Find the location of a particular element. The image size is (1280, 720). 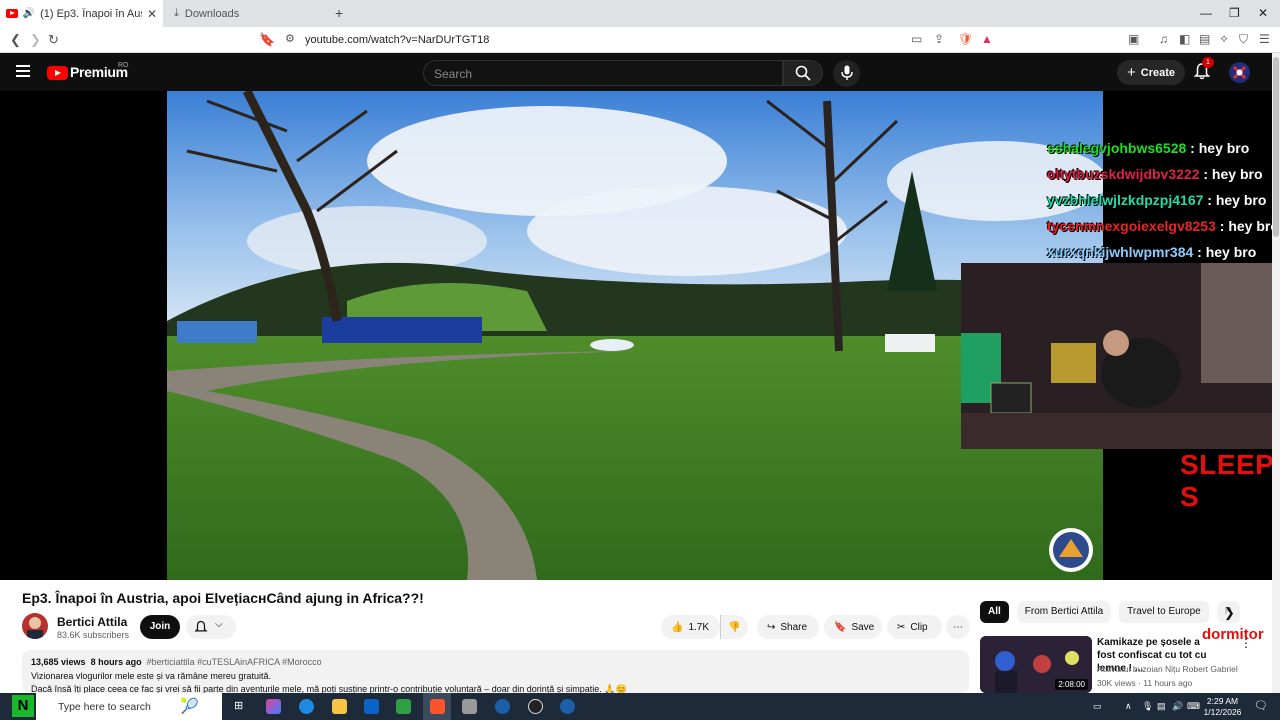

tab-downloads: ⤓ Downloads is located at coordinates (248, 13).